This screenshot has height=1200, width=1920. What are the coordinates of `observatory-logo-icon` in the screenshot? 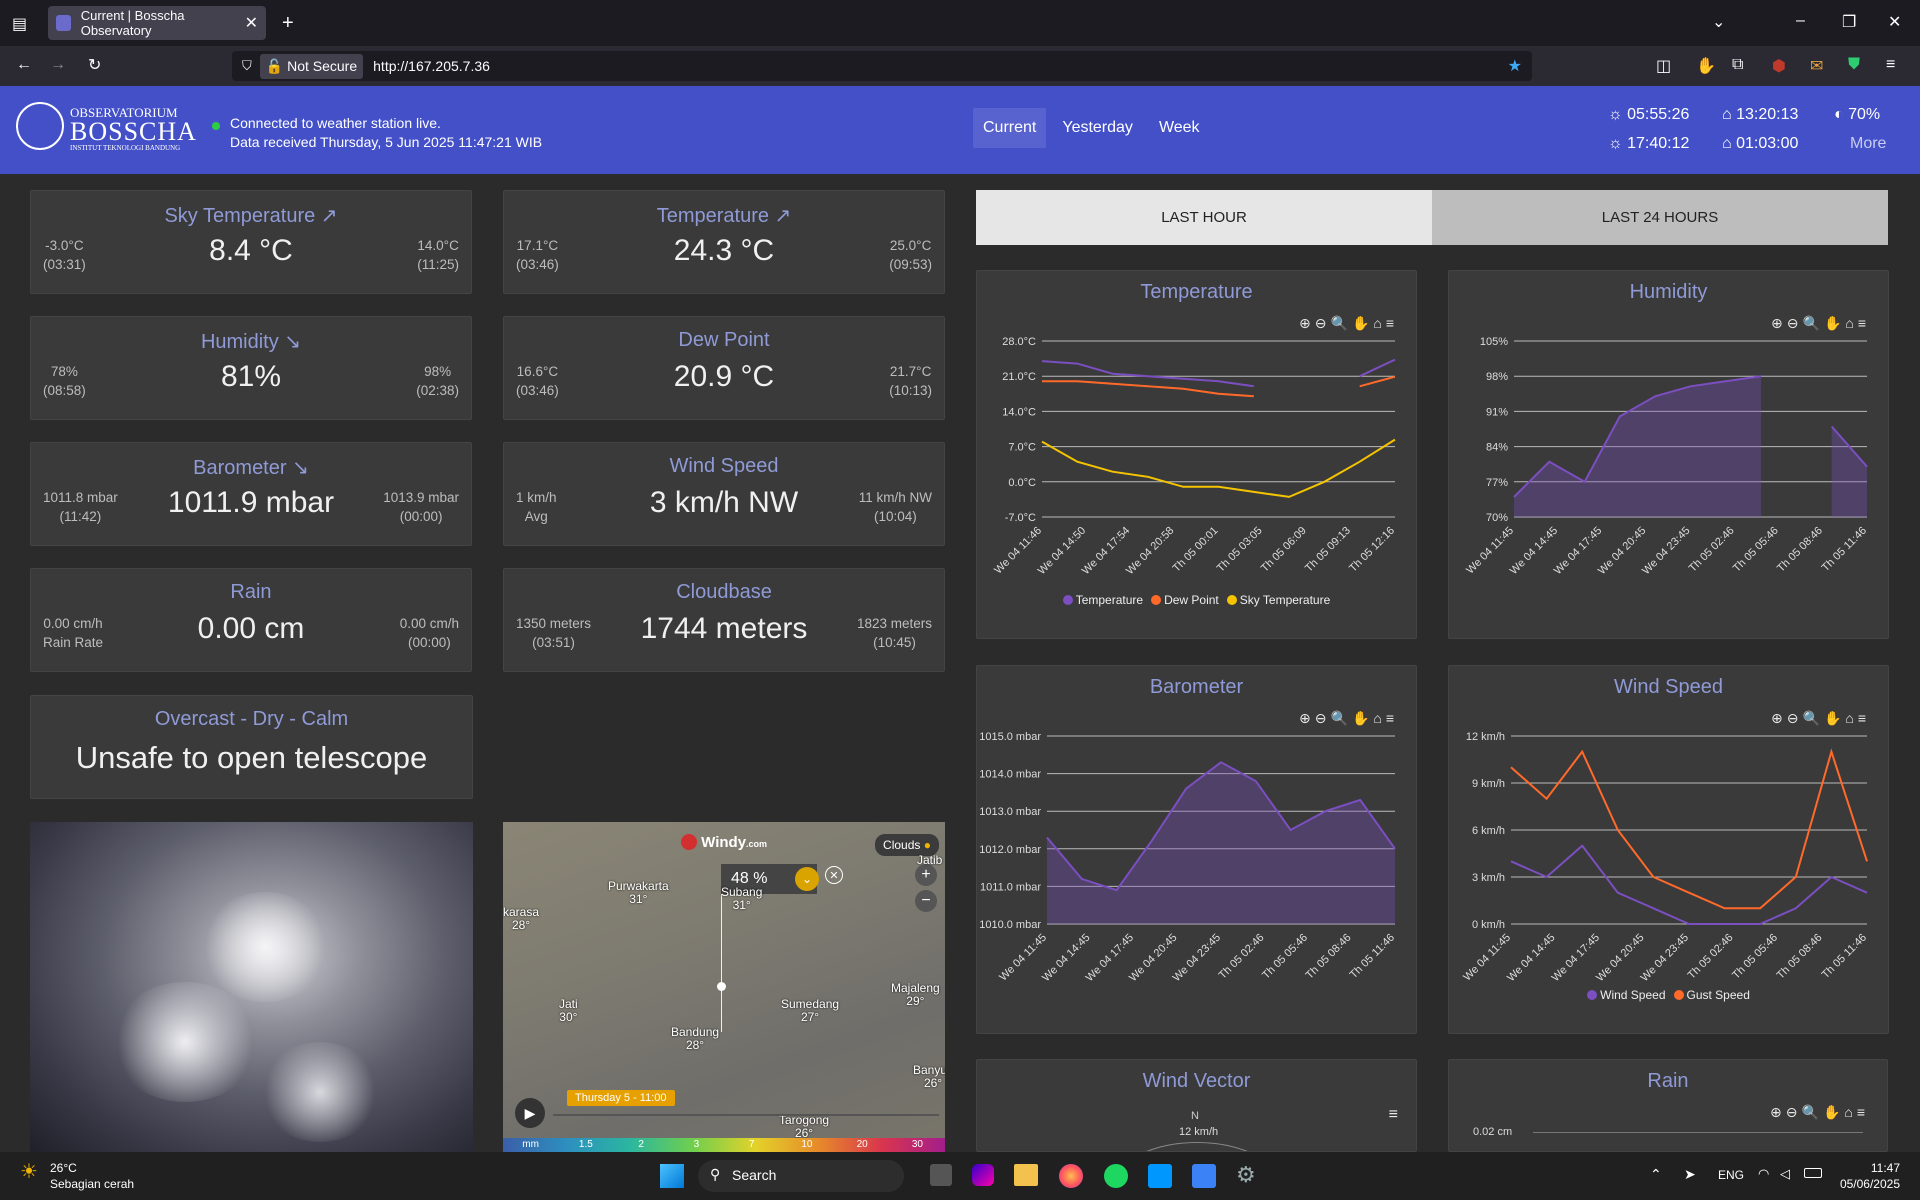 It's located at (40, 126).